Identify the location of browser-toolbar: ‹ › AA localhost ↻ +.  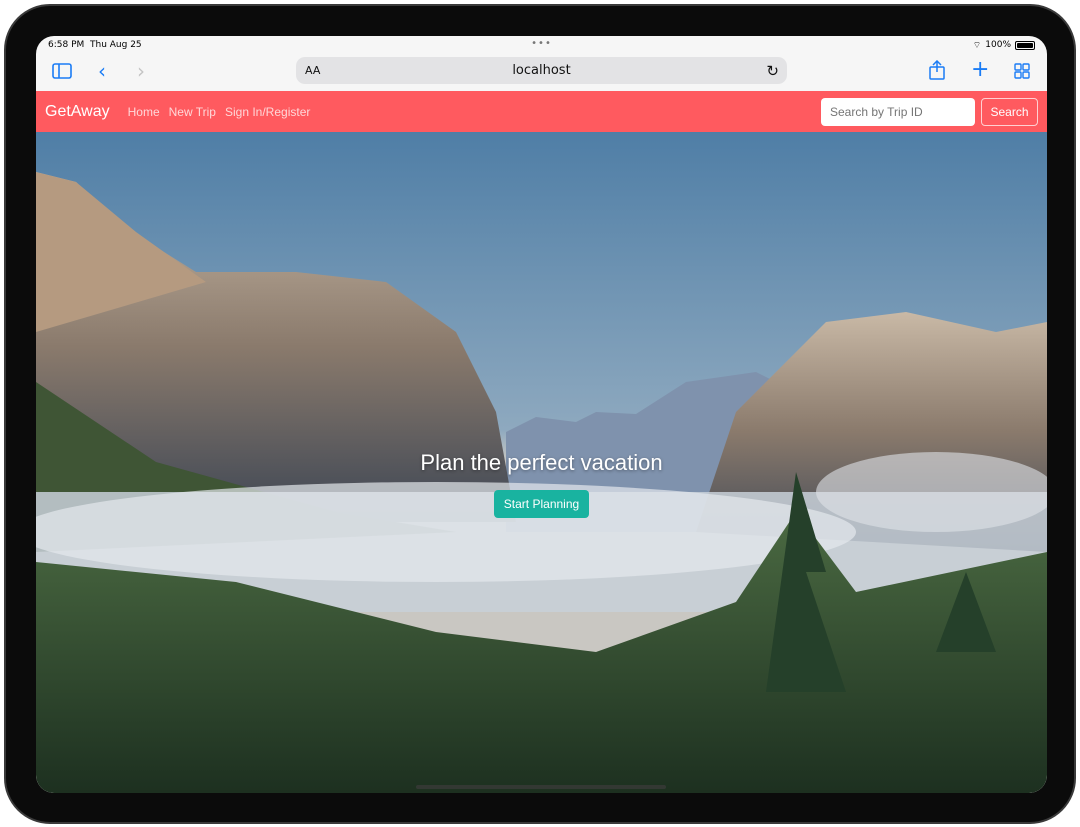
(541, 72).